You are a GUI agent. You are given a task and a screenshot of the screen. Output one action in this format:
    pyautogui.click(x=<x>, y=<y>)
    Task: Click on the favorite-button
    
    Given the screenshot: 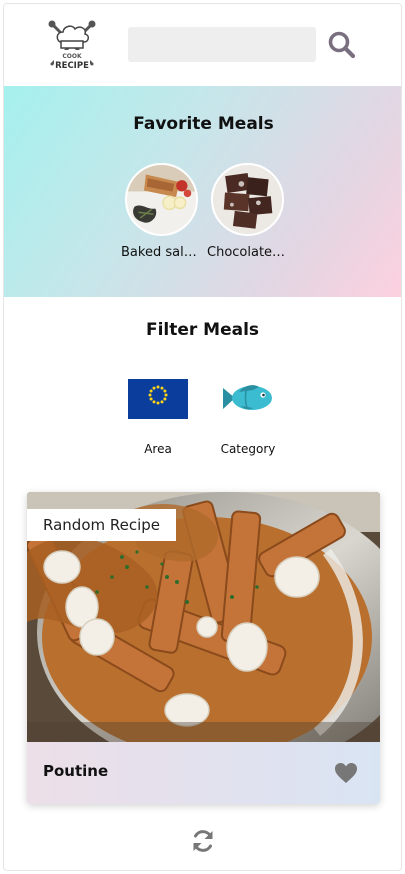 What is the action you would take?
    pyautogui.click(x=346, y=773)
    